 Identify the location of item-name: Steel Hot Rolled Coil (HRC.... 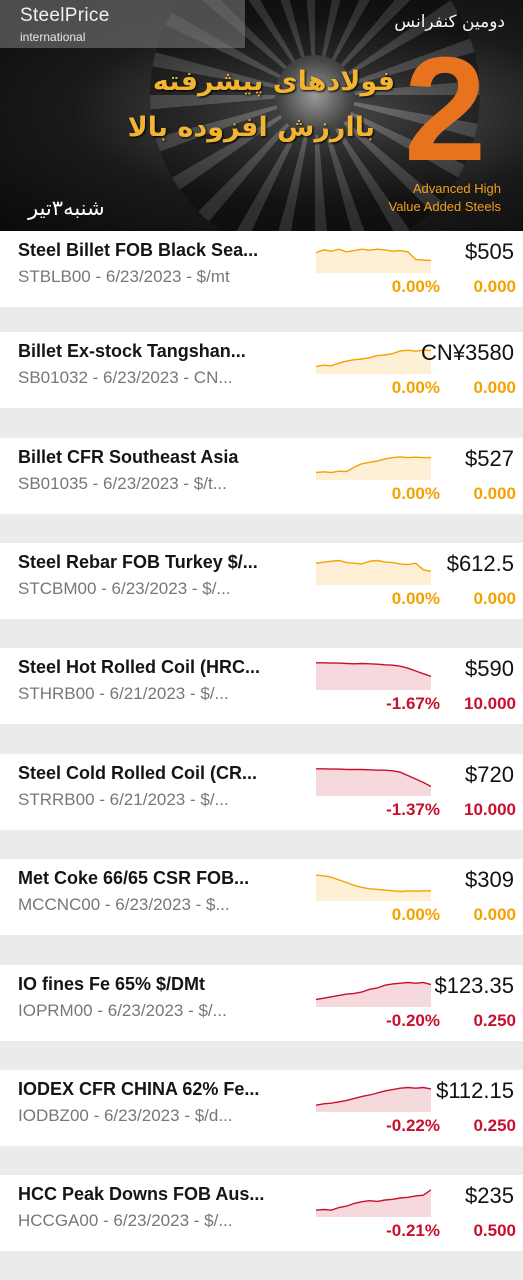
(139, 667).